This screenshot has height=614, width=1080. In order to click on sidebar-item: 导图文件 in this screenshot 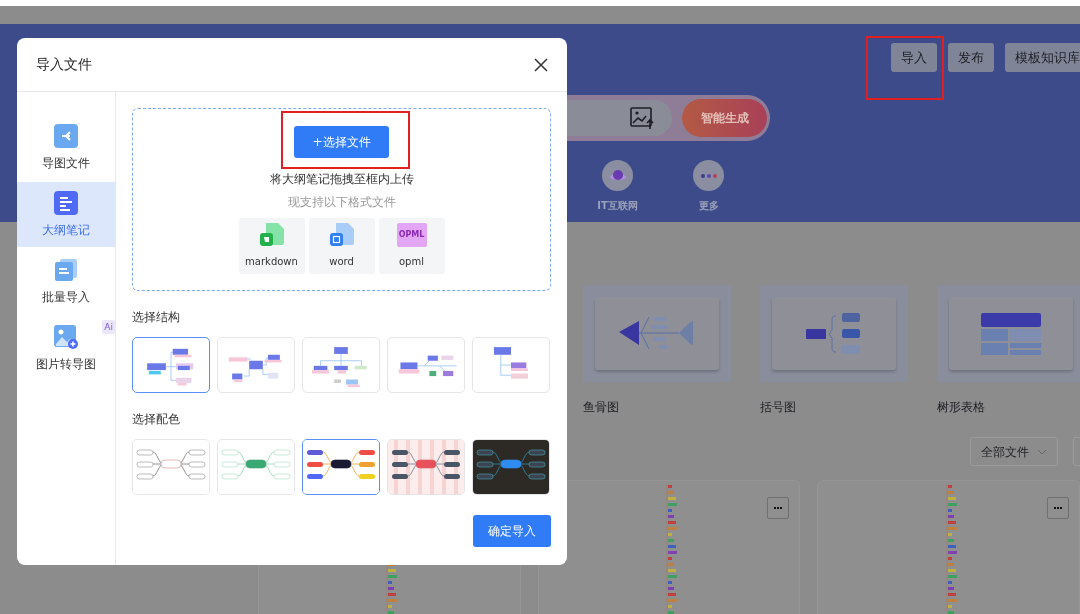, I will do `click(66, 147)`.